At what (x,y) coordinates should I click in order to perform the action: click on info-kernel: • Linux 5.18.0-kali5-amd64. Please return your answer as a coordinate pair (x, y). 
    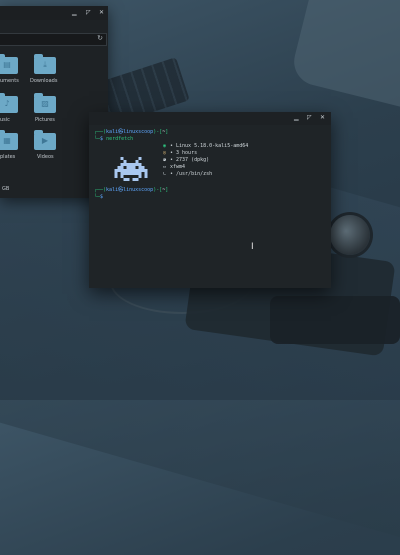
    Looking at the image, I should click on (209, 146).